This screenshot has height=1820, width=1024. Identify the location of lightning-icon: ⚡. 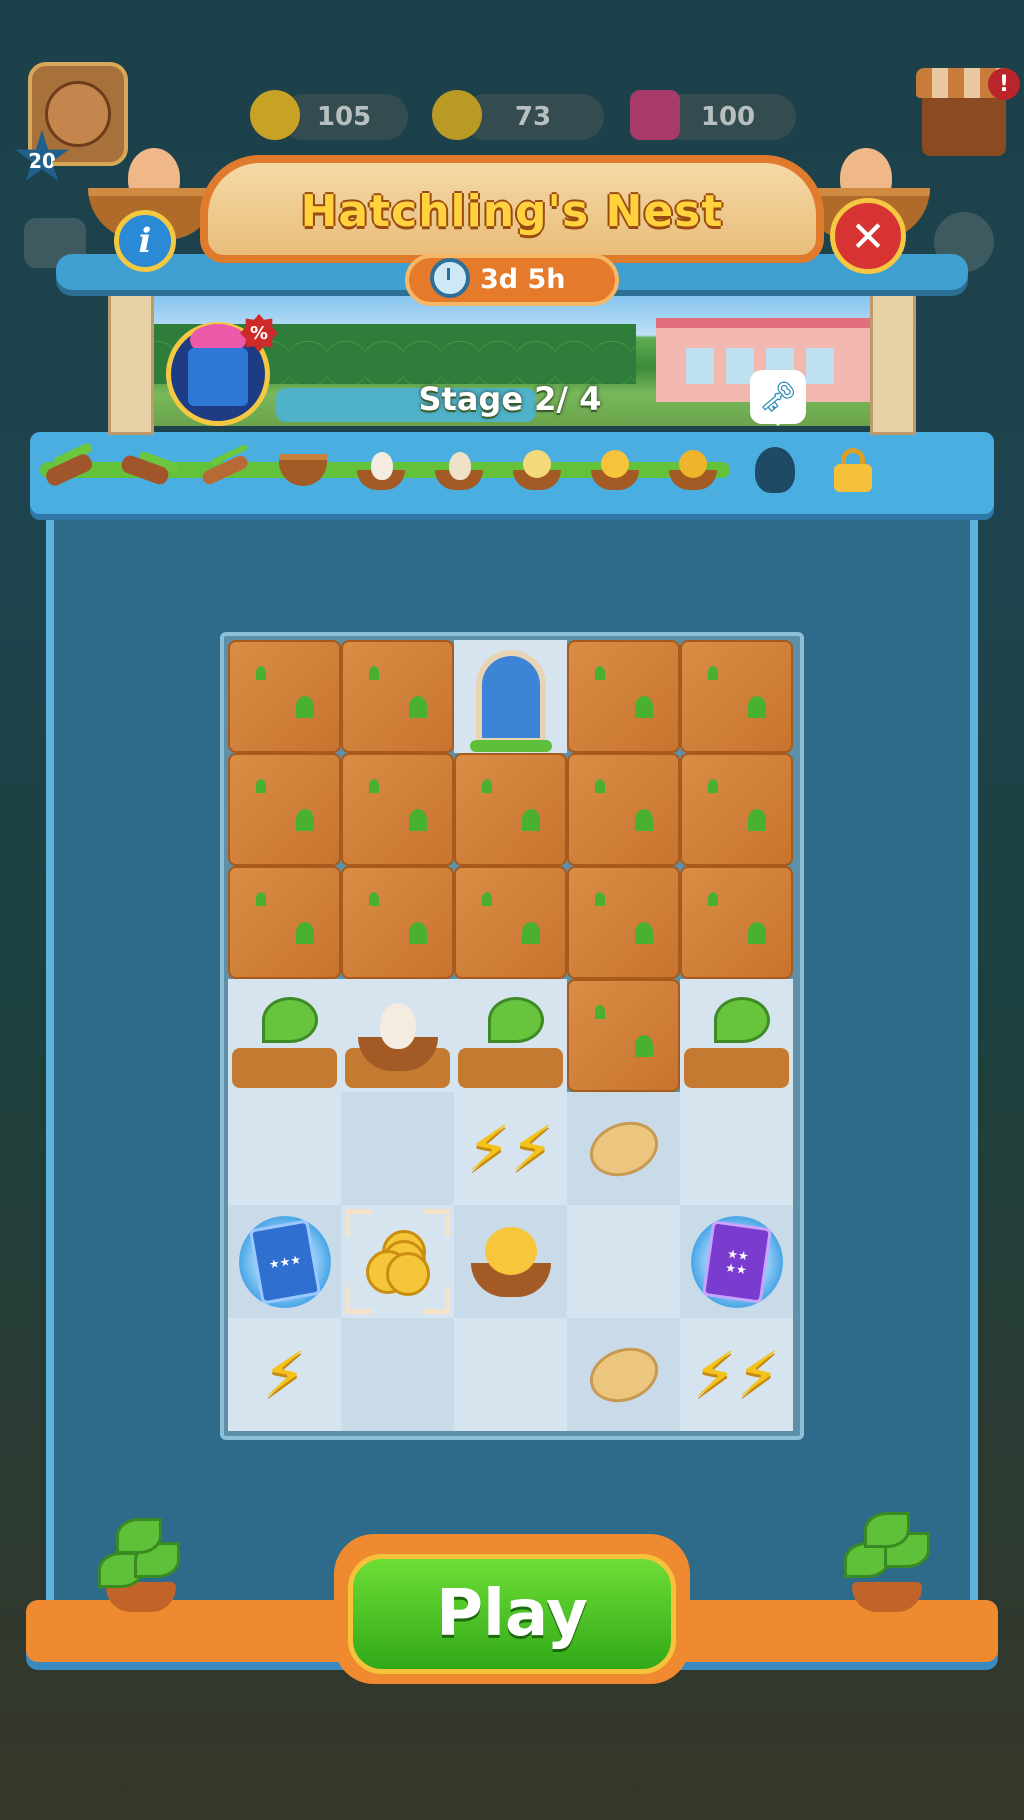
(284, 1374).